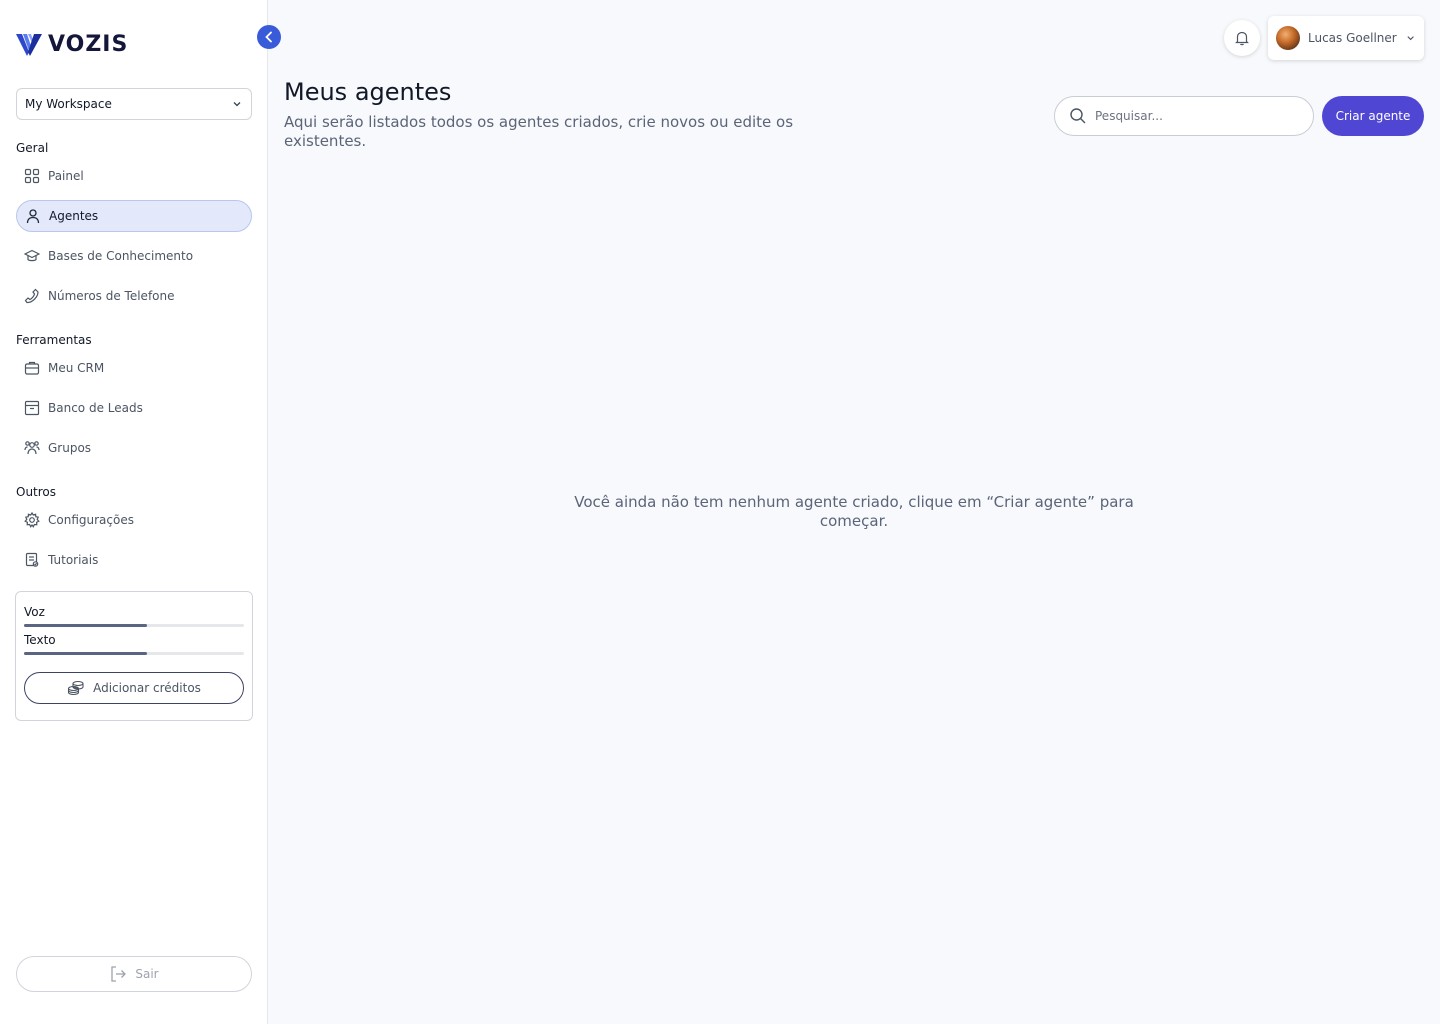  What do you see at coordinates (121, 256) in the screenshot?
I see `sidebar-item-label: Bases de Conhecimento` at bounding box center [121, 256].